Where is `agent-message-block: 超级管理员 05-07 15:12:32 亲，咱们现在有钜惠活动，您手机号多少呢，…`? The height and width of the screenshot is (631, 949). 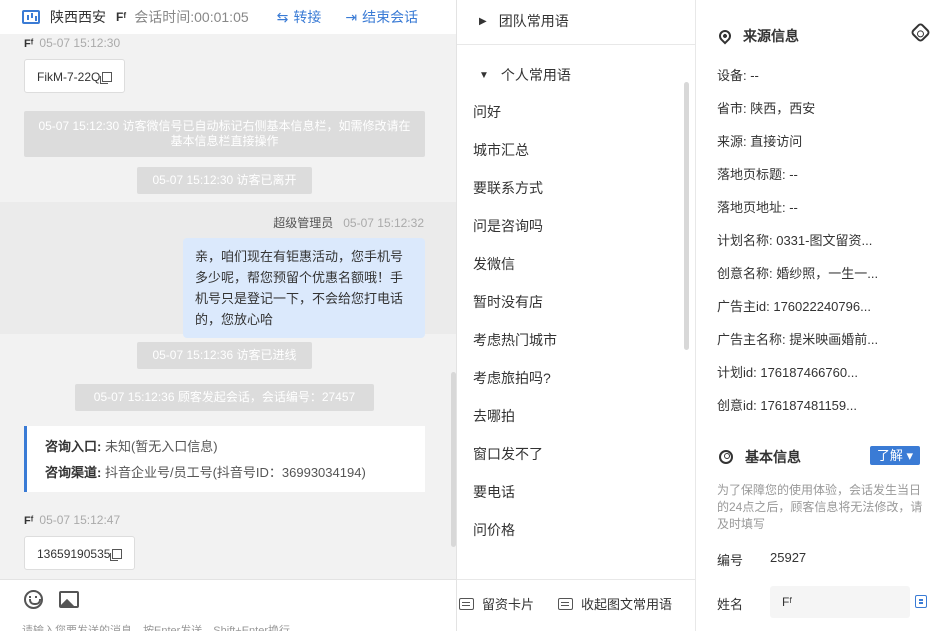
agent-message-block: 超级管理员 05-07 15:12:32 亲，咱们现在有钜惠活动，您手机号多少呢，… is located at coordinates (228, 270).